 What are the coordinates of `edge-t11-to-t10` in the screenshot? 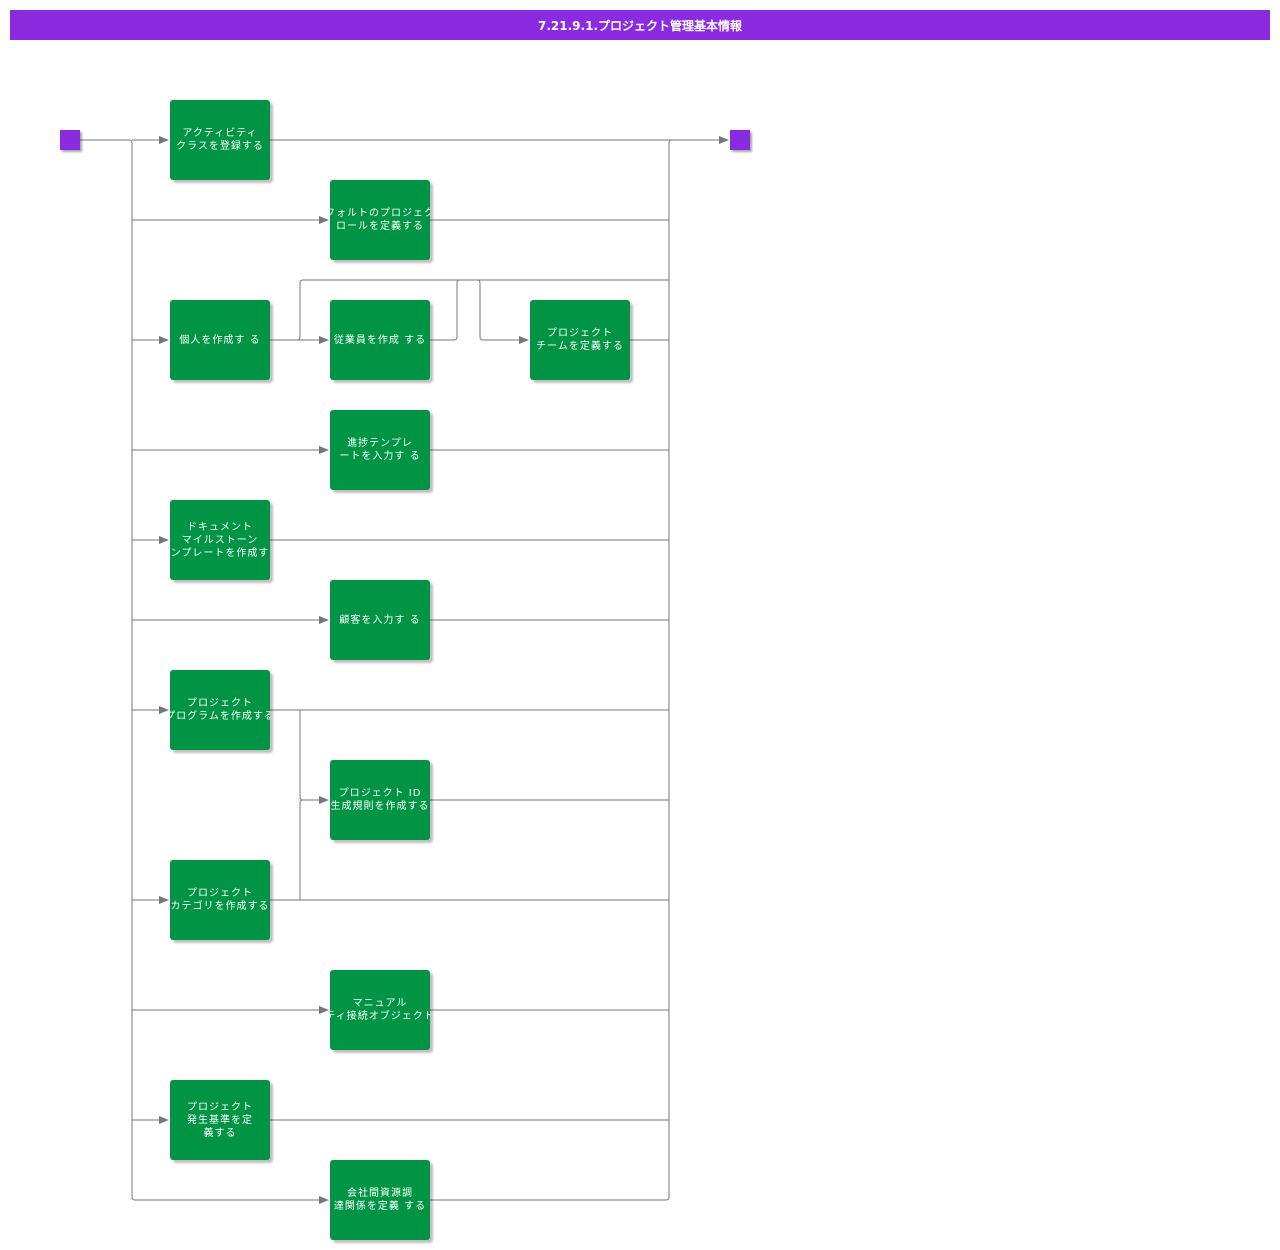 It's located at (301, 849).